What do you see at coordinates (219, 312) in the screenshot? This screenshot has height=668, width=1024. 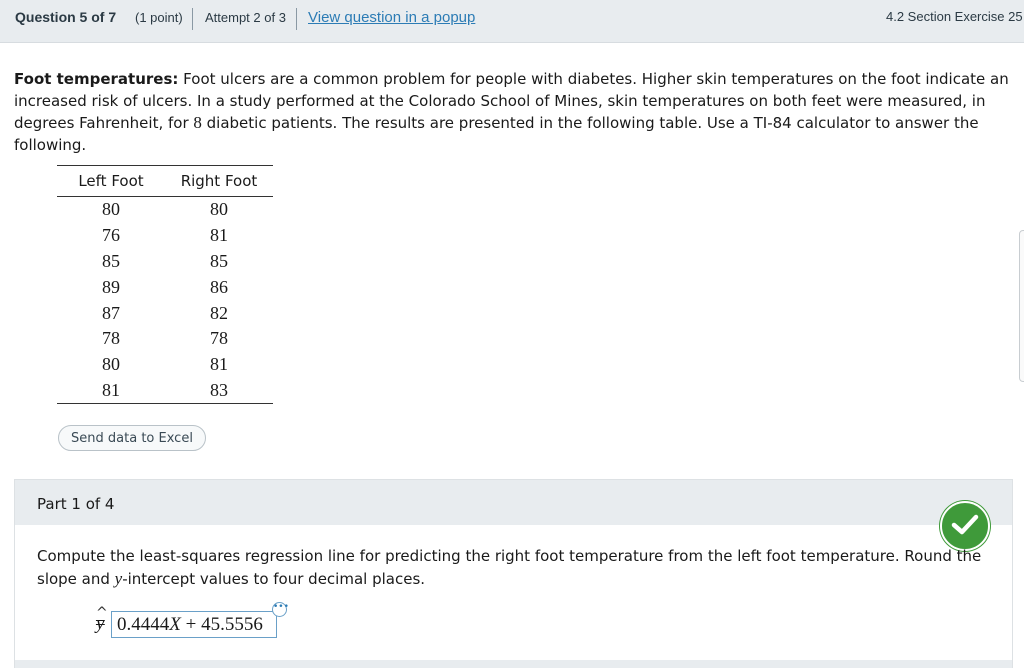 I see `right-foot-cell: 82` at bounding box center [219, 312].